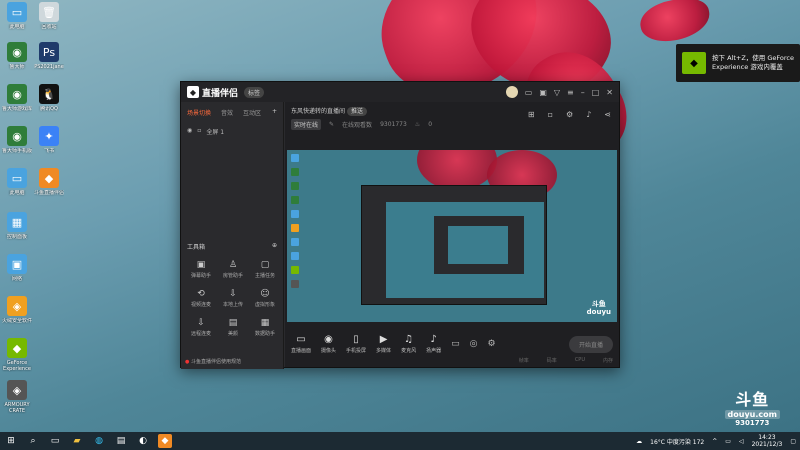 The width and height of the screenshot is (800, 450). I want to click on toolbox-item: ⇩ 远程连麦, so click(201, 327).